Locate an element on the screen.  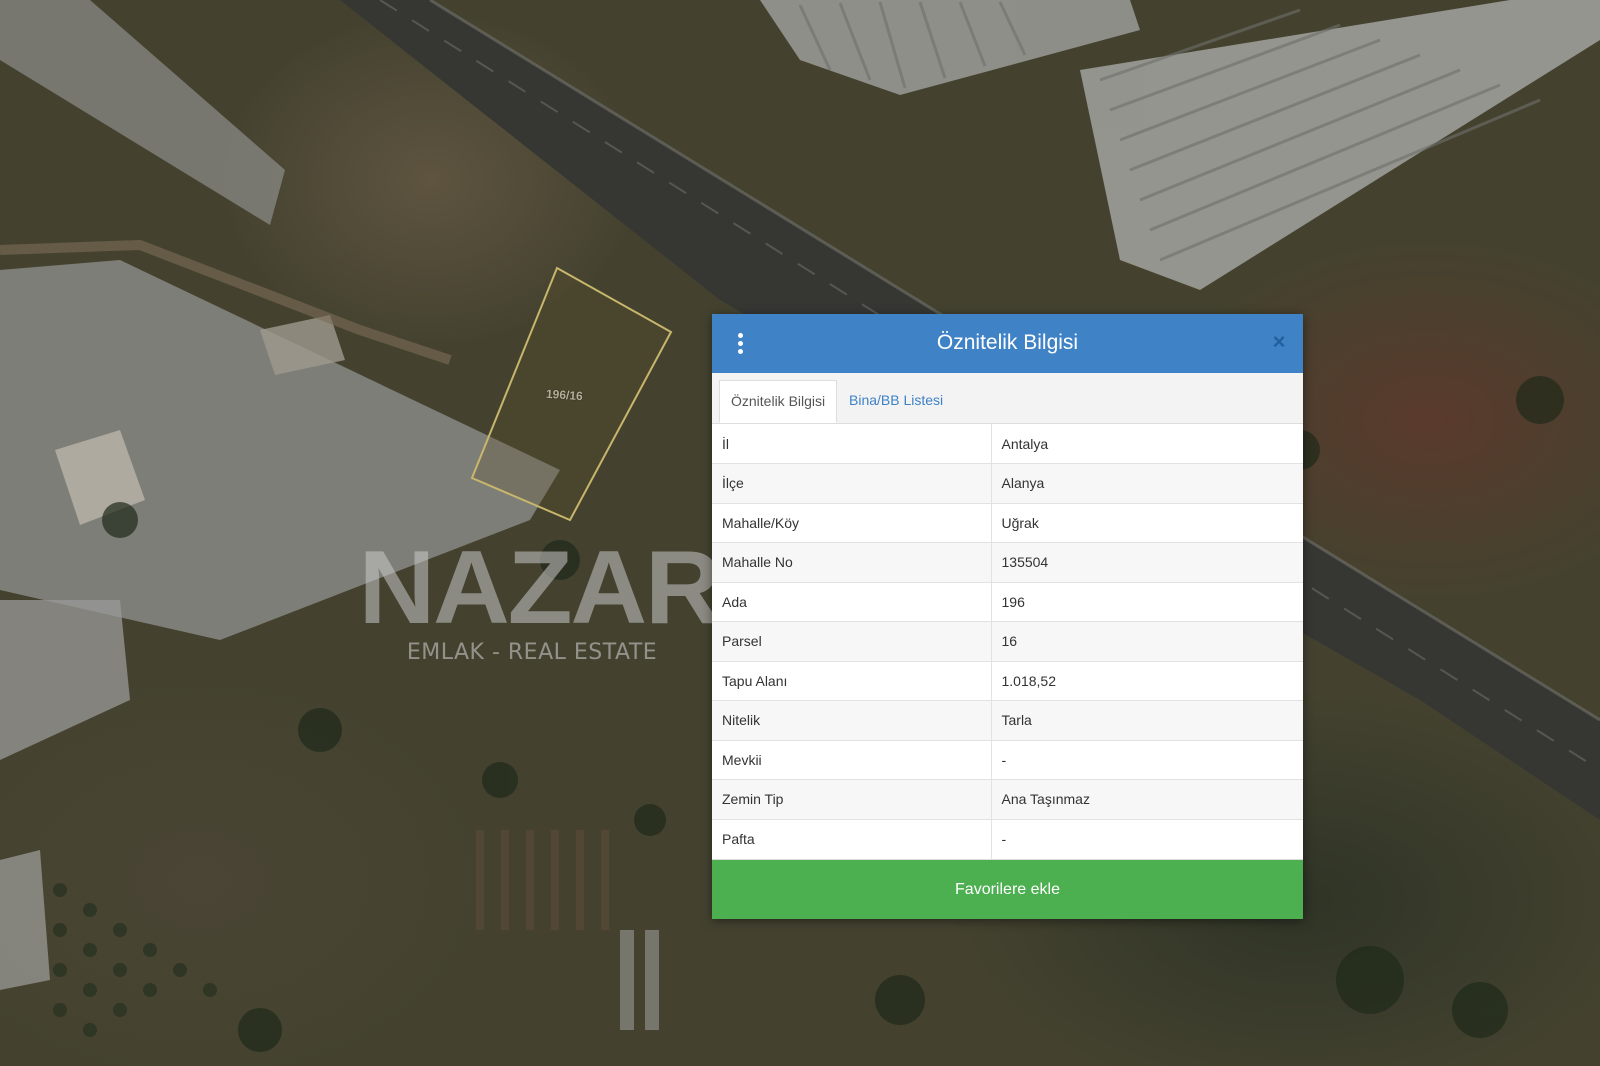
watermark-logo: NAZAR EMLAK - REAL ESTATE is located at coordinates (540, 600).